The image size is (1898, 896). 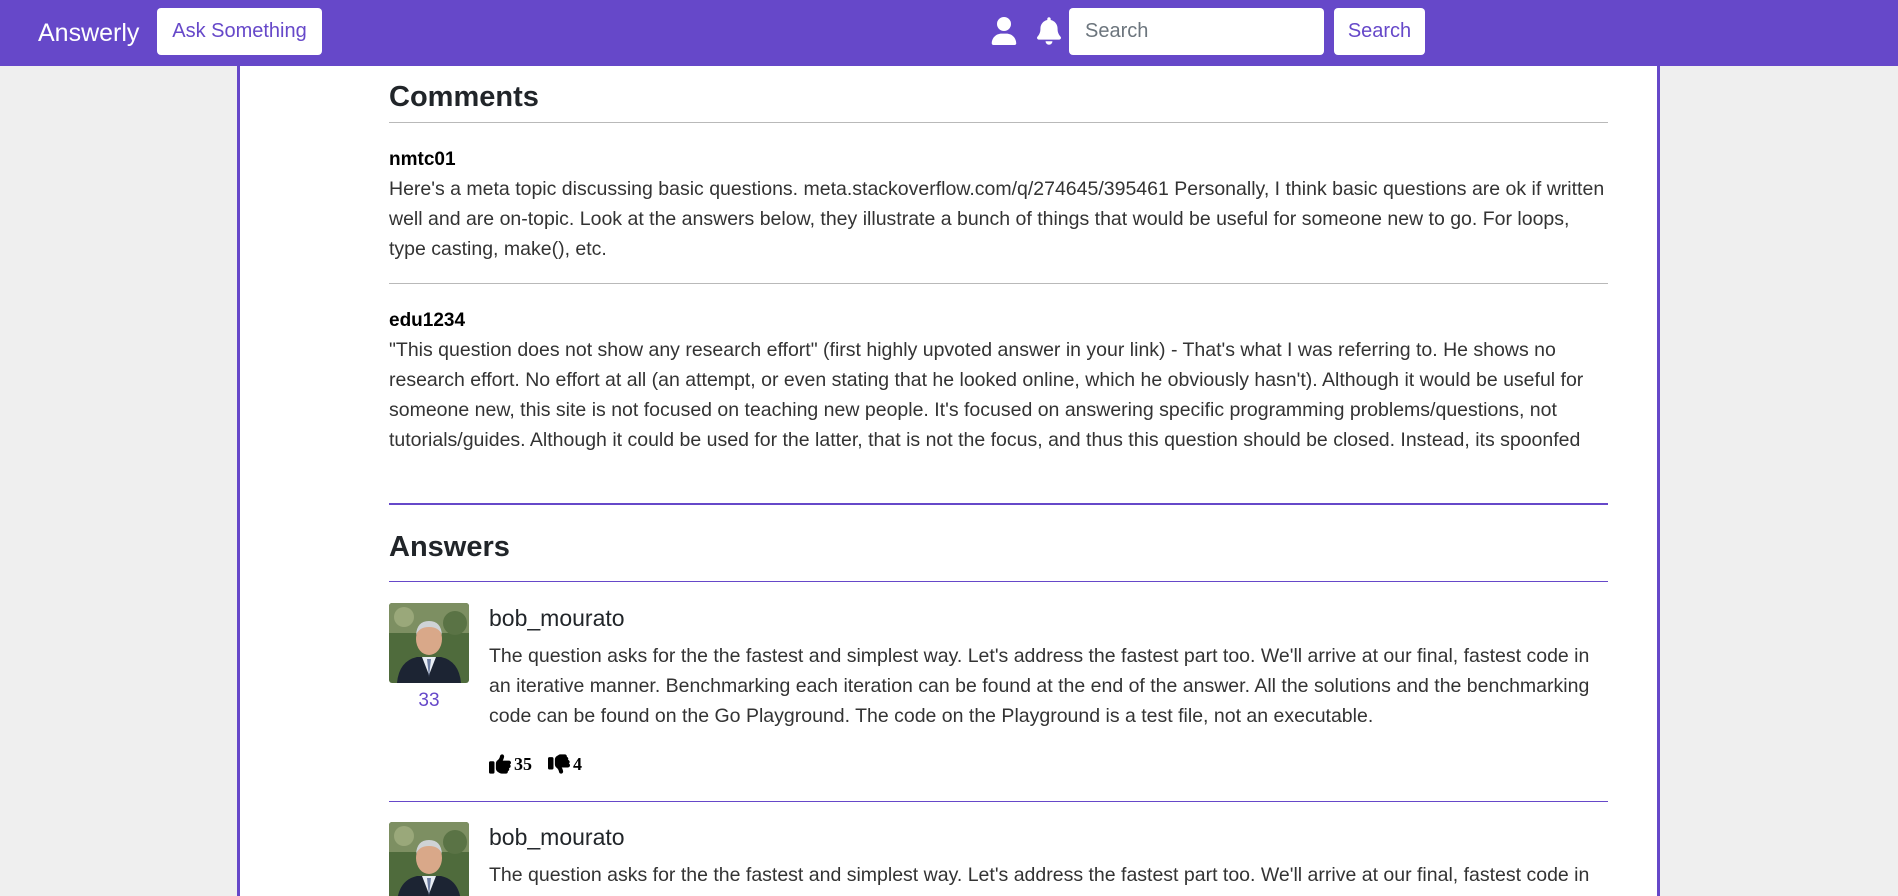 What do you see at coordinates (543, 764) in the screenshot?
I see `vote-controls: 35 4` at bounding box center [543, 764].